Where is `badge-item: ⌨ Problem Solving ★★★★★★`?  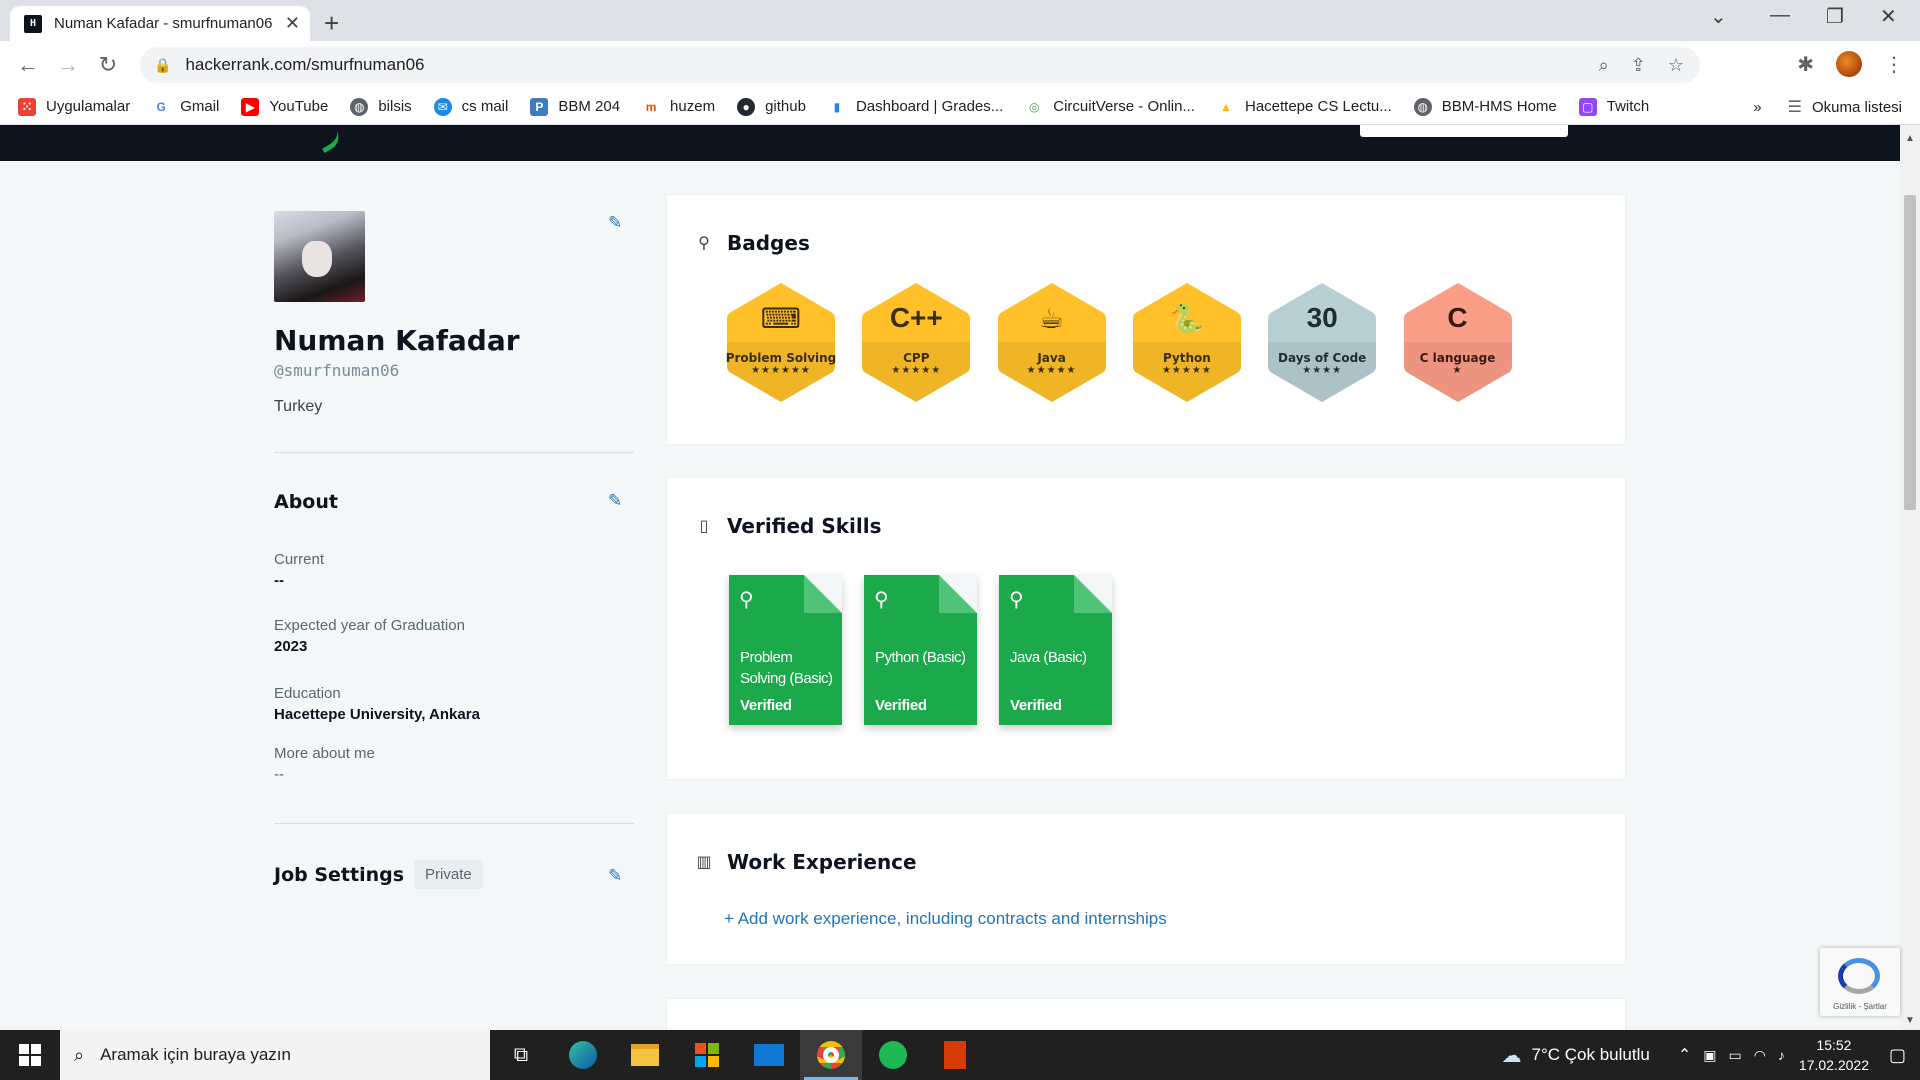
badge-item: ⌨ Problem Solving ★★★★★★ is located at coordinates (781, 342).